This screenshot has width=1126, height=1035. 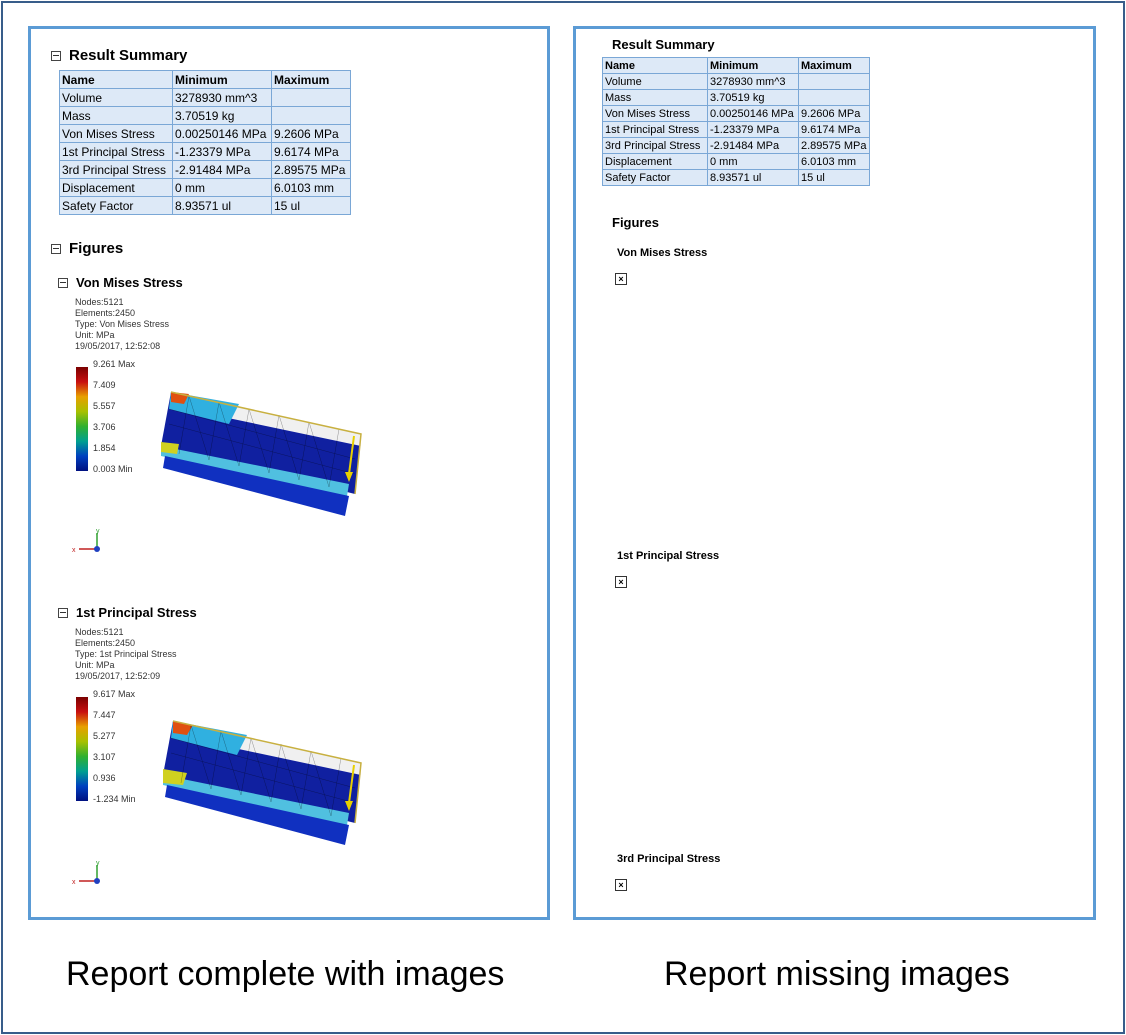 I want to click on legend-label: 3.107, so click(x=104, y=757).